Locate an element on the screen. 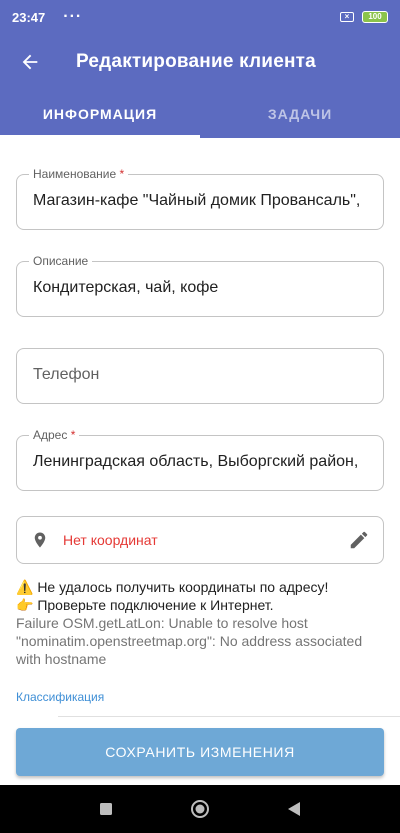  tab-information: ИНФОРМАЦИЯ is located at coordinates (100, 114).